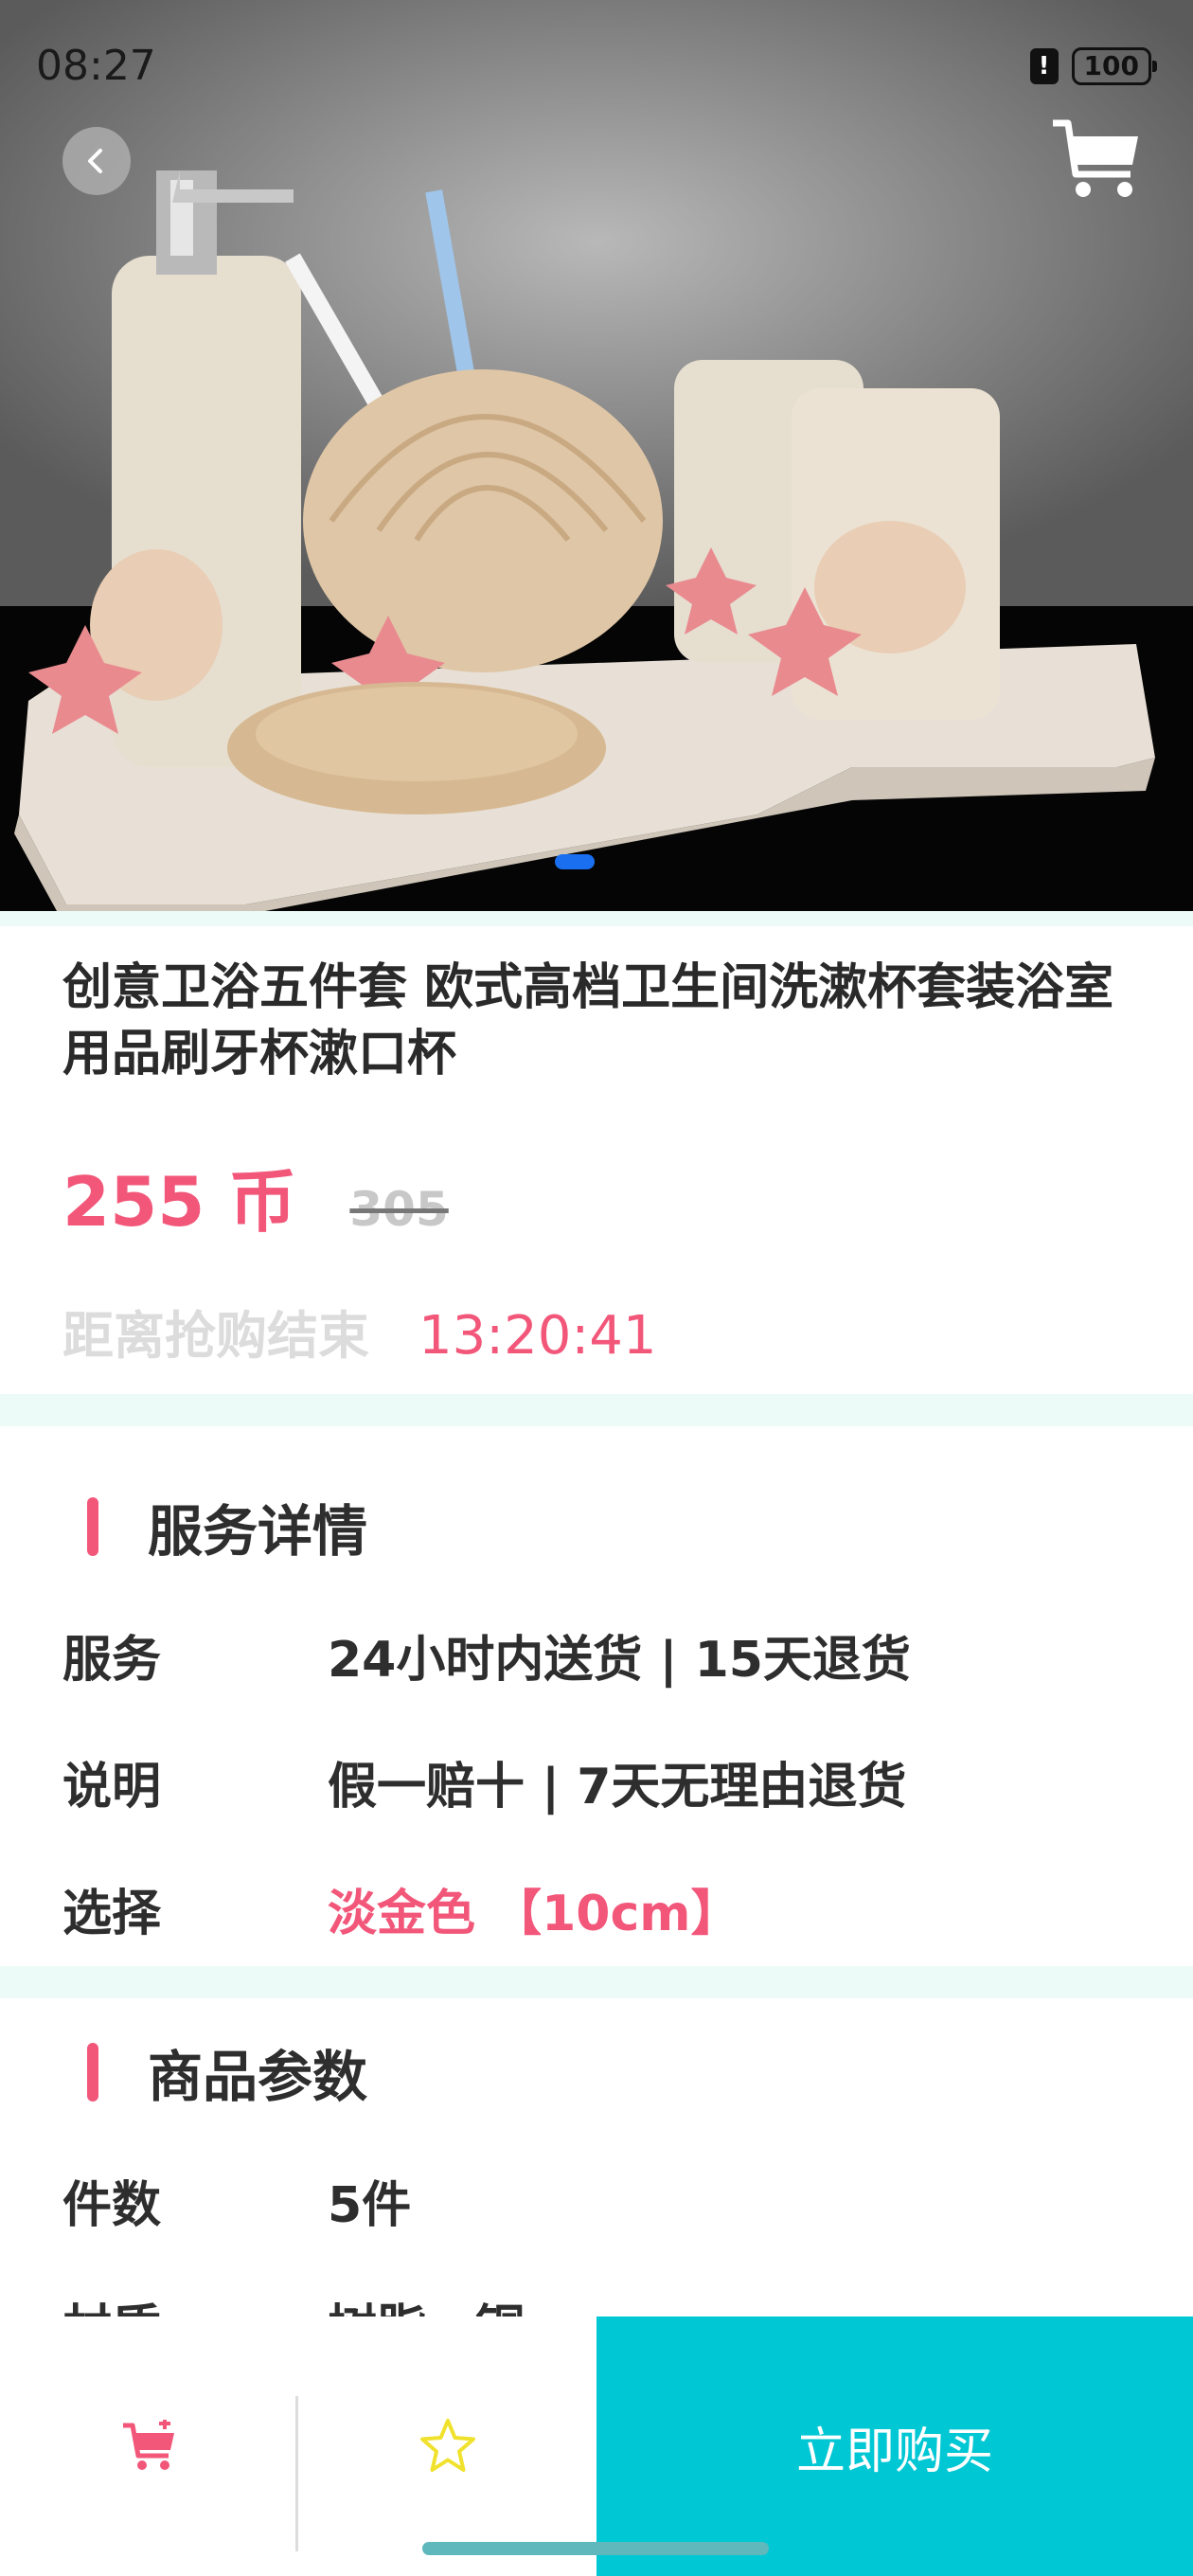 Image resolution: width=1193 pixels, height=2576 pixels. What do you see at coordinates (537, 1336) in the screenshot?
I see `countdown-time: 13:20:41` at bounding box center [537, 1336].